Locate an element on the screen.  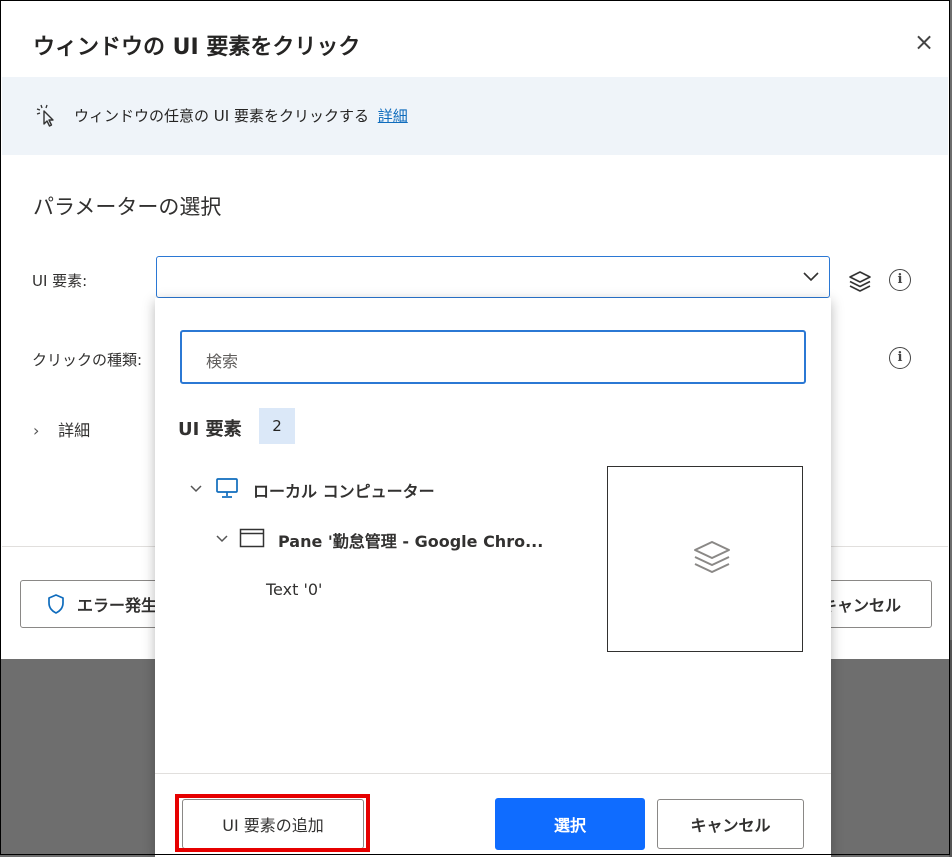
tree-item-label: ローカル コンピューター is located at coordinates (344, 491).